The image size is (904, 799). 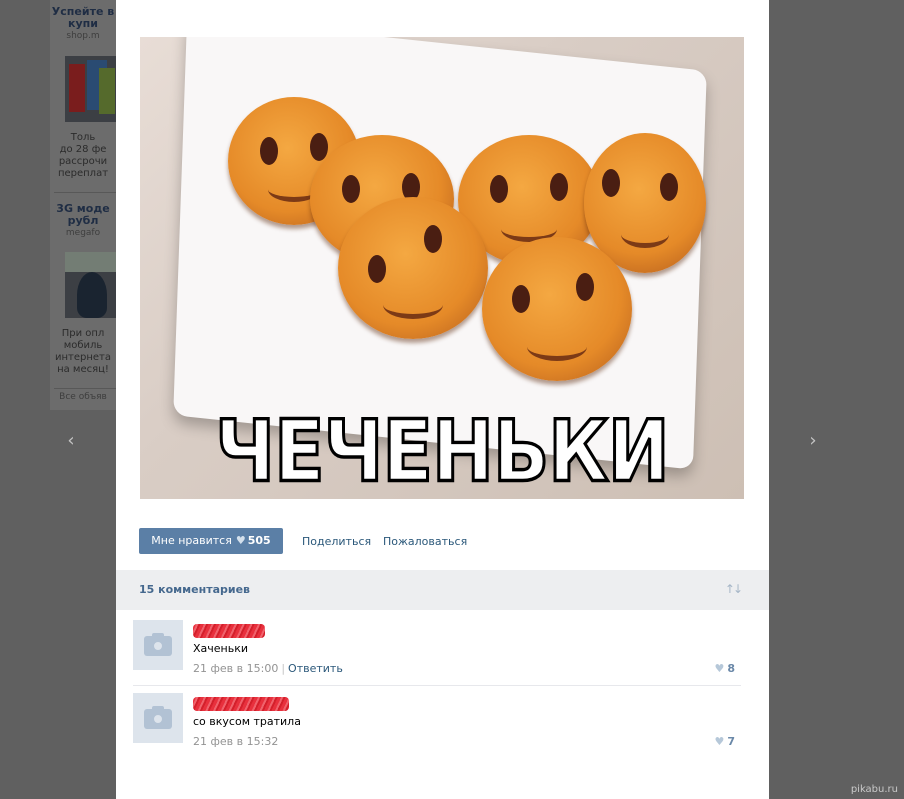 I want to click on reply-link: Ответить, so click(x=315, y=668).